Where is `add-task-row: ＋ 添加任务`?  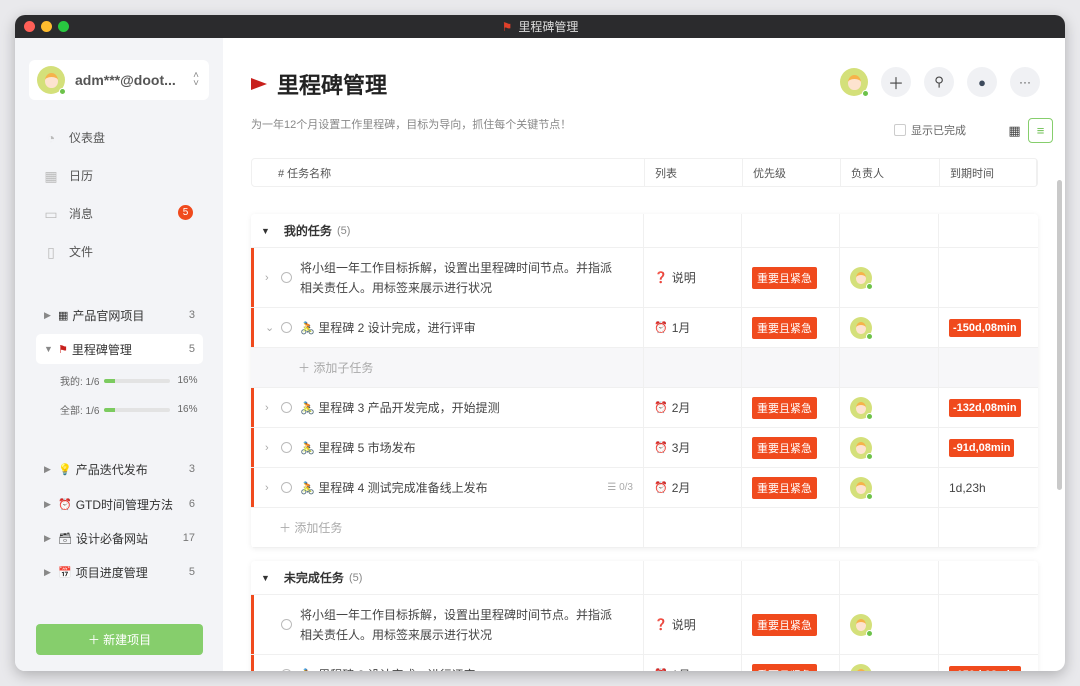 add-task-row: ＋ 添加任务 is located at coordinates (644, 528).